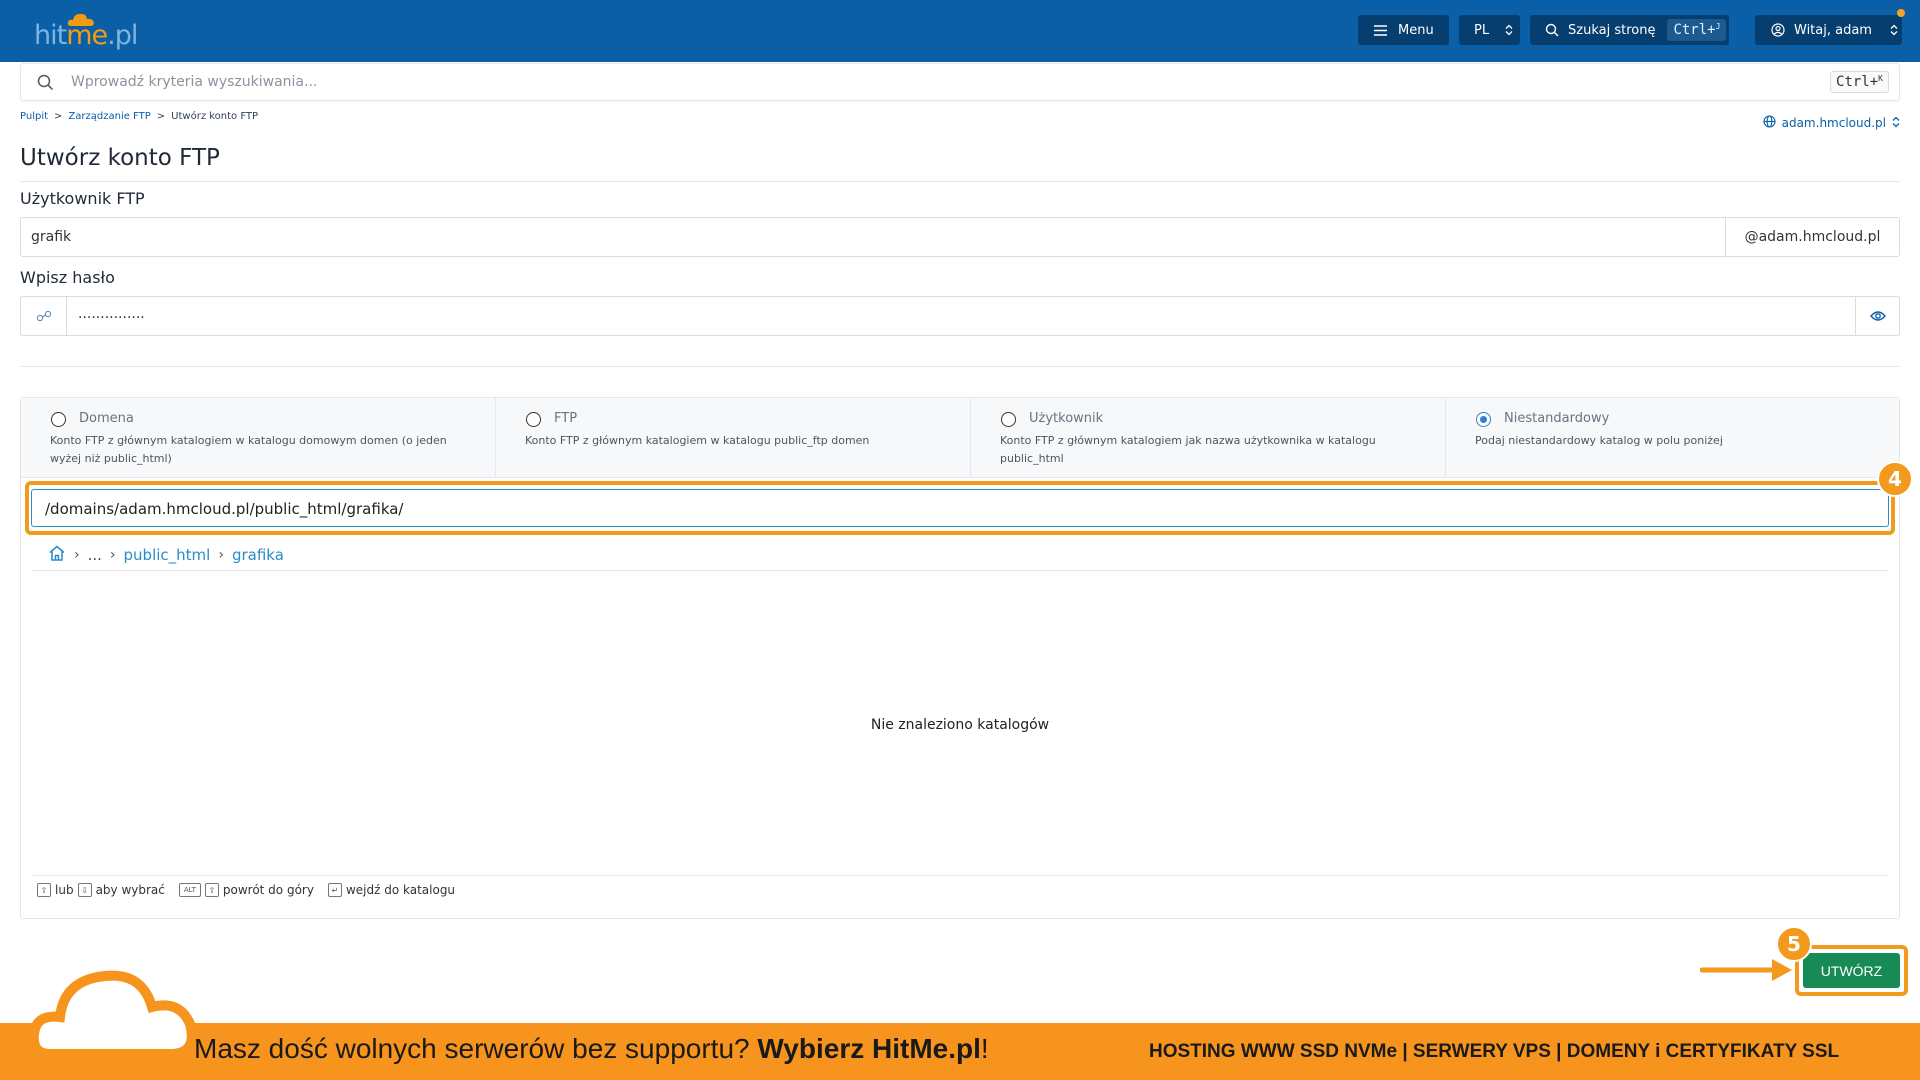 This screenshot has height=1080, width=1920. I want to click on cloud-logo-icon, so click(113, 1014).